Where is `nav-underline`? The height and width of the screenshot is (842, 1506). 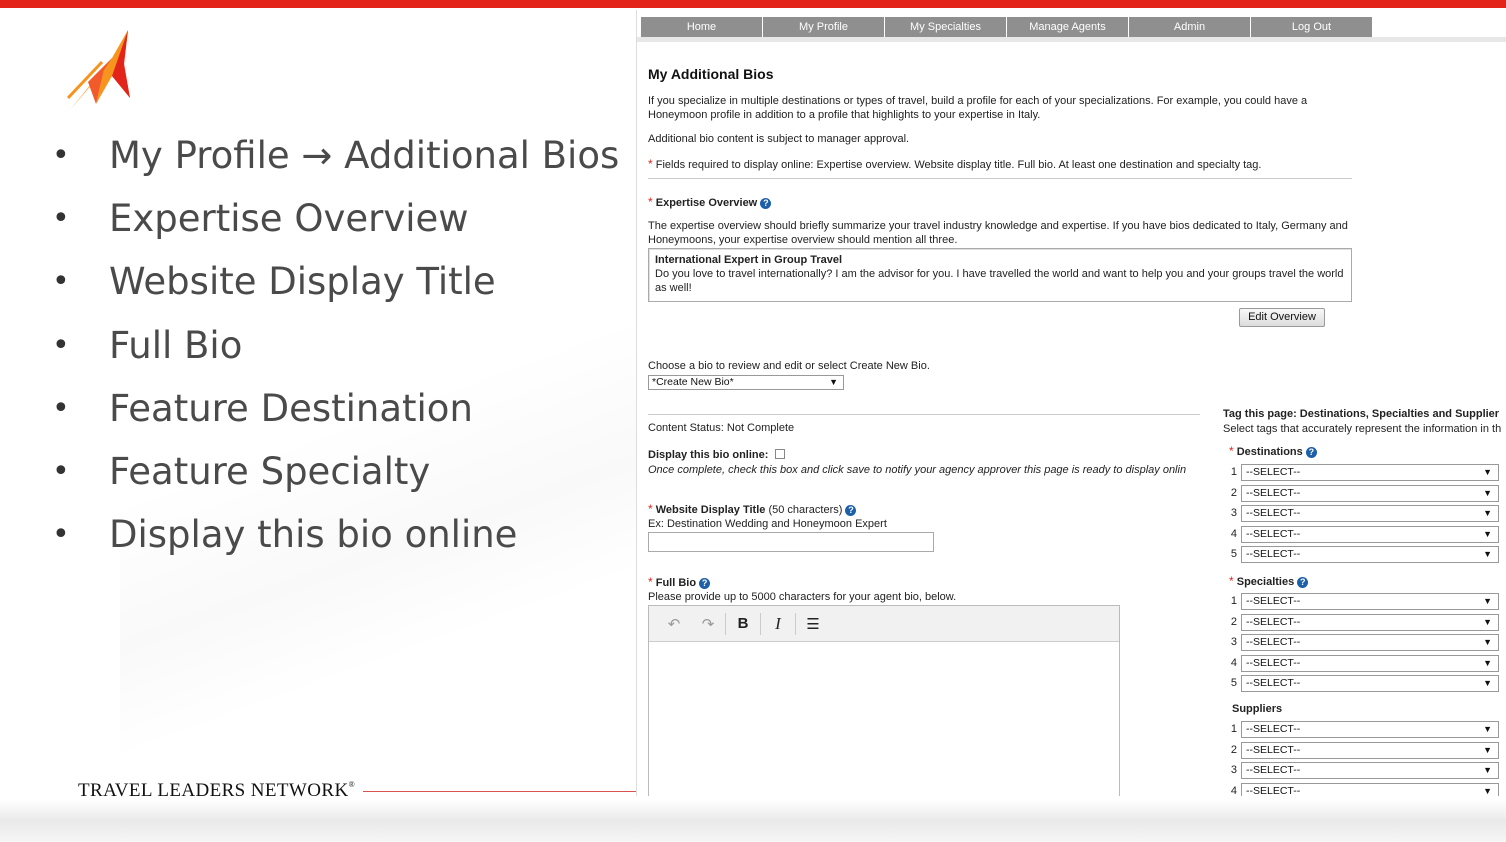
nav-underline is located at coordinates (1071, 39).